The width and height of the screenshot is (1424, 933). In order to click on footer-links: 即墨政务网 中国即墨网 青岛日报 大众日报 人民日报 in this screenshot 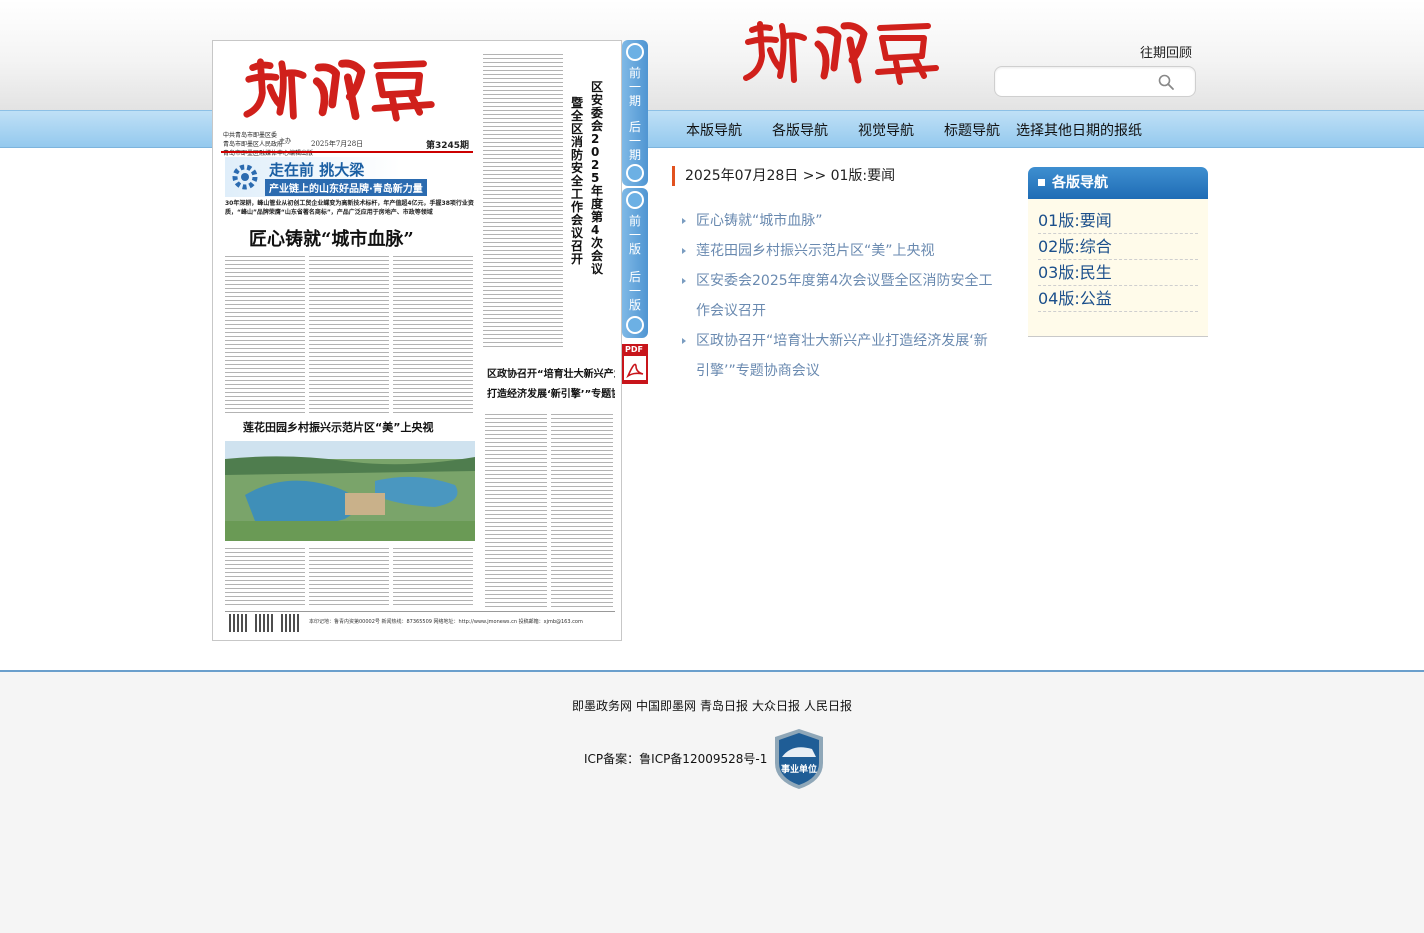, I will do `click(712, 705)`.